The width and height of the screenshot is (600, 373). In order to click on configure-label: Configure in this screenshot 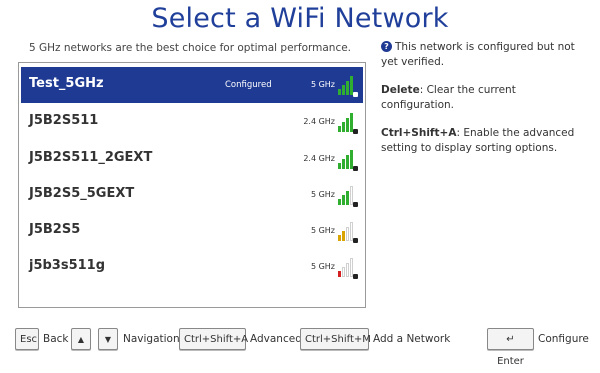, I will do `click(563, 339)`.